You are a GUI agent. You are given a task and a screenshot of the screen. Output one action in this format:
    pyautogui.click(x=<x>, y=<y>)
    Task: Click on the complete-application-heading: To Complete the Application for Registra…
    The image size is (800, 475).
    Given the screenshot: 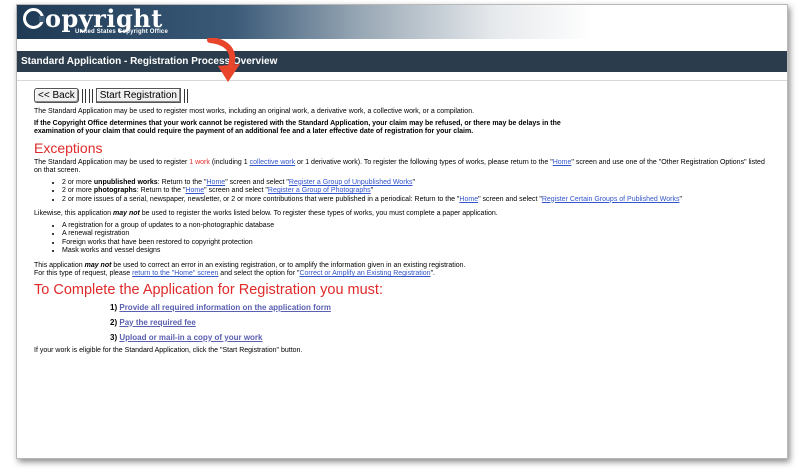 What is the action you would take?
    pyautogui.click(x=208, y=289)
    